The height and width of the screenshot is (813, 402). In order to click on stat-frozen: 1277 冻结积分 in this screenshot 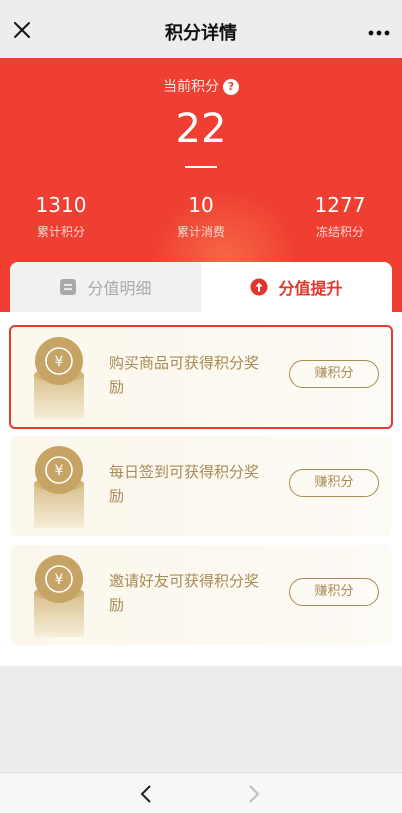, I will do `click(340, 216)`.